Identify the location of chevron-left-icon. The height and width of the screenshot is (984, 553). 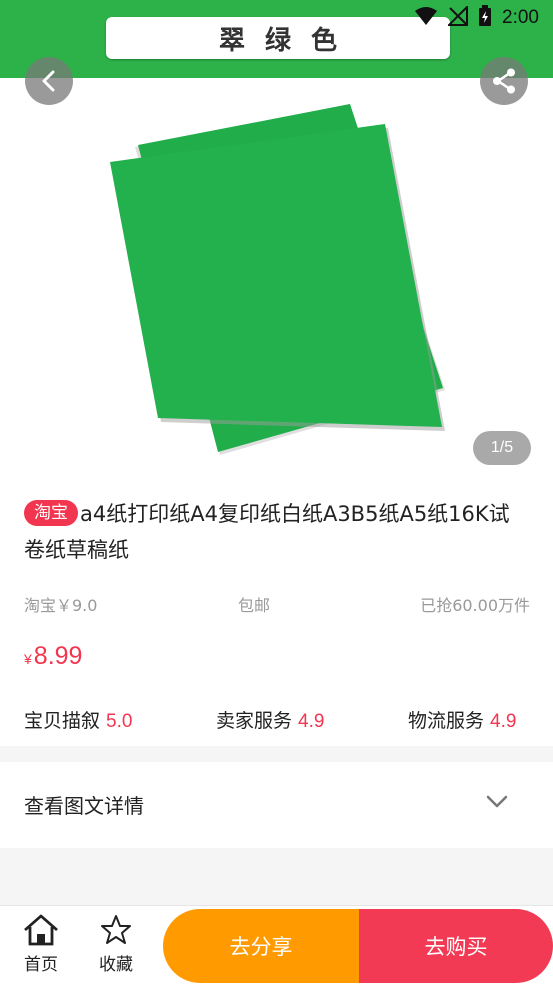
(48, 81).